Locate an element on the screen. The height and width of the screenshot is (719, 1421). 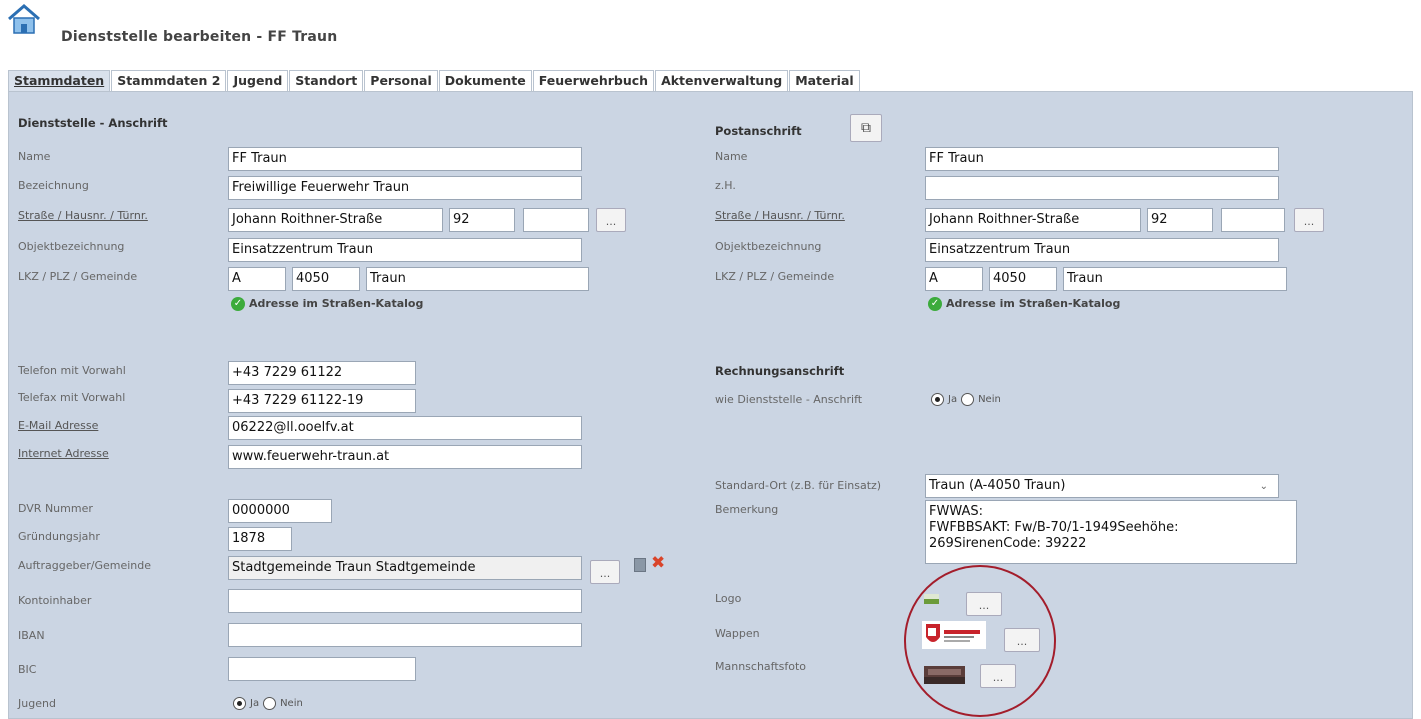
standard-ort-value: Traun (A-4050 Traun) is located at coordinates (997, 485).